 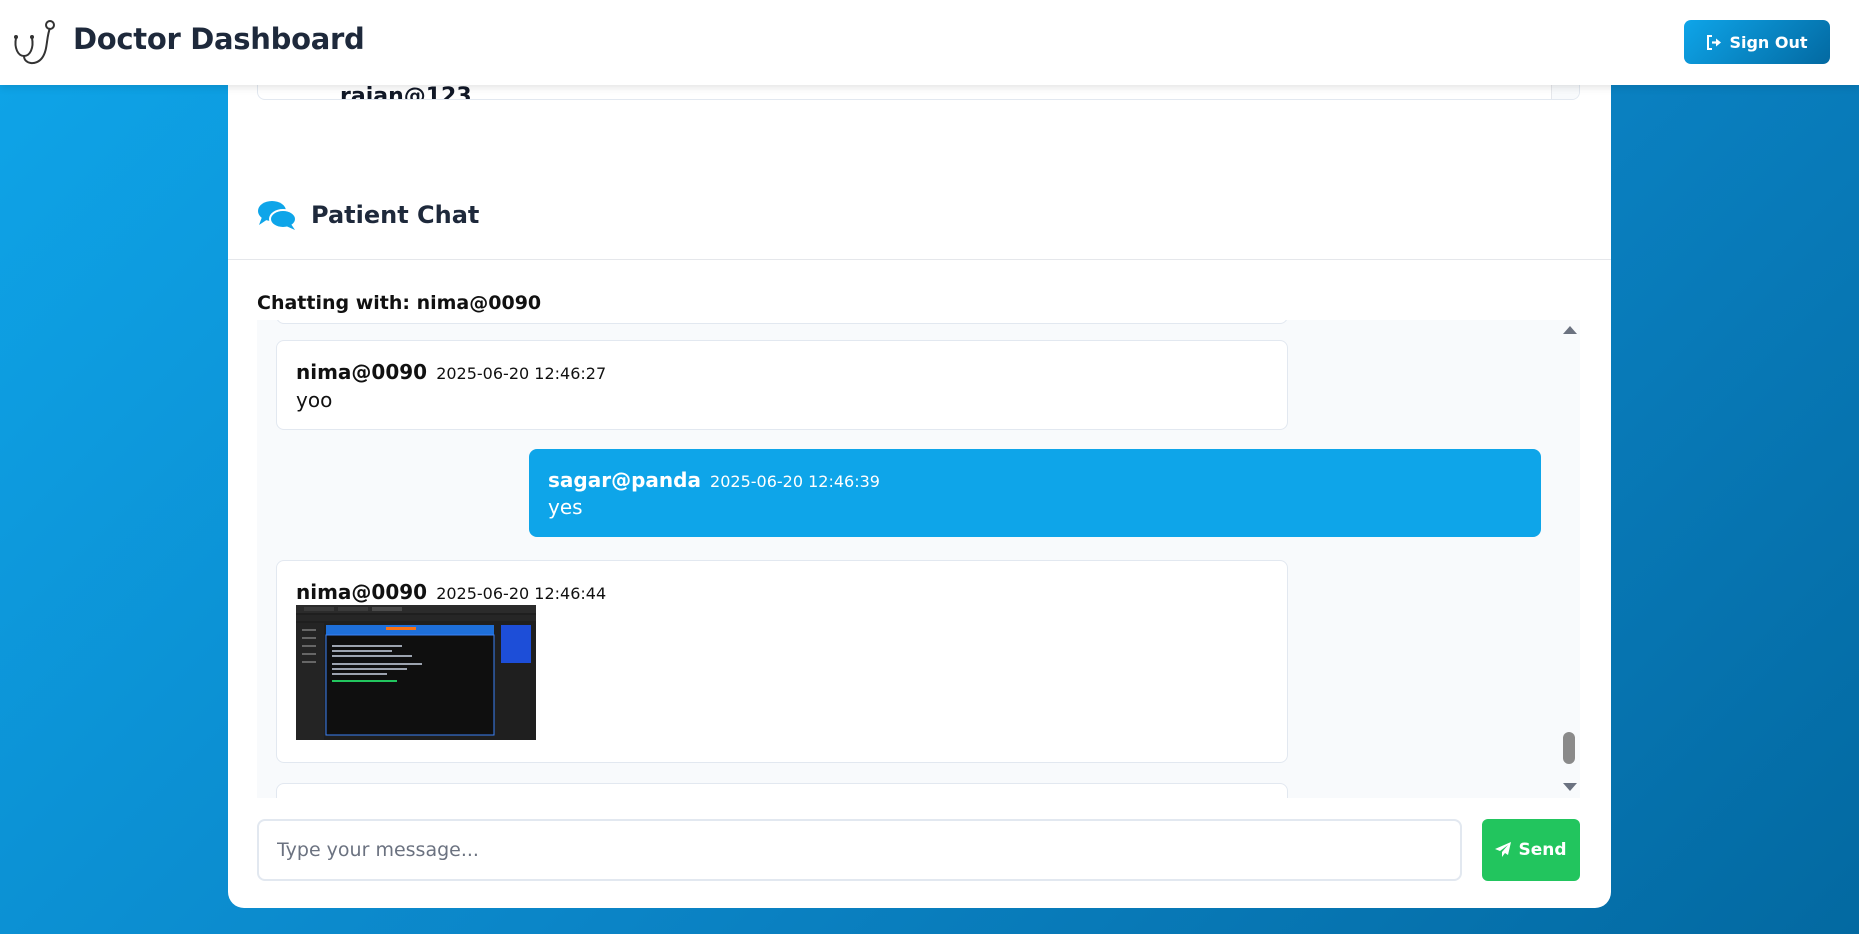 What do you see at coordinates (795, 481) in the screenshot?
I see `message-time: 2025-06-20 12:46:39` at bounding box center [795, 481].